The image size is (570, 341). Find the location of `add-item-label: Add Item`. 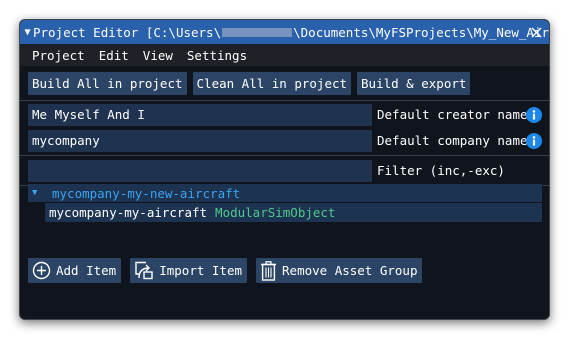

add-item-label: Add Item is located at coordinates (86, 270).